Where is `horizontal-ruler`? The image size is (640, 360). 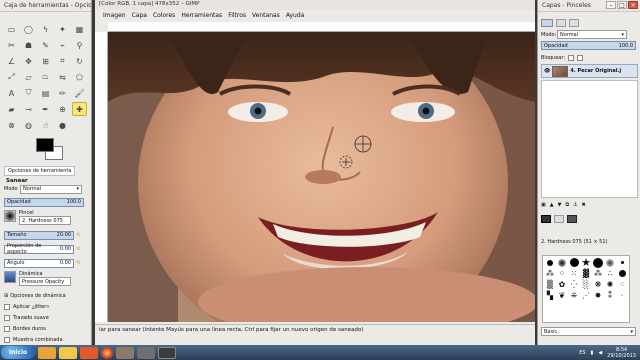
horizontal-ruler is located at coordinates (321, 27).